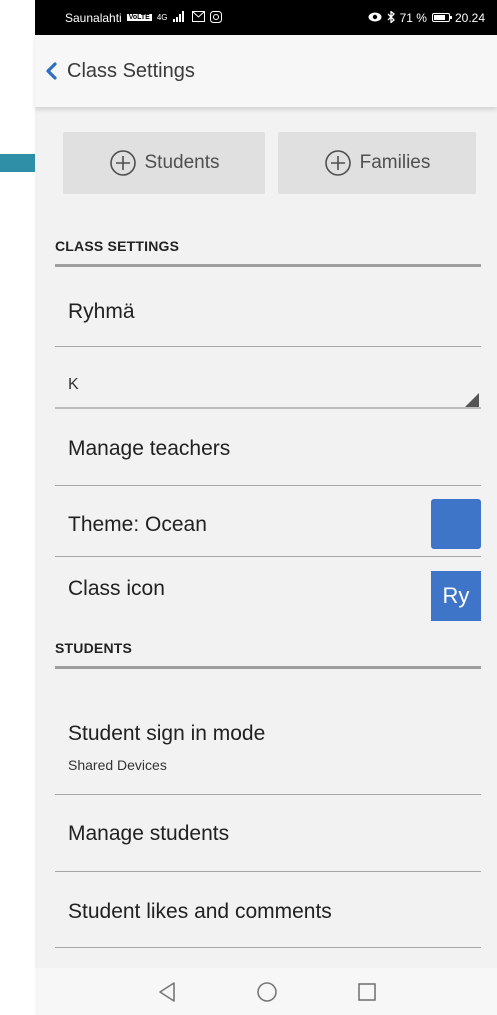  Describe the element at coordinates (182, 162) in the screenshot. I see `add-students-label: Students` at that location.